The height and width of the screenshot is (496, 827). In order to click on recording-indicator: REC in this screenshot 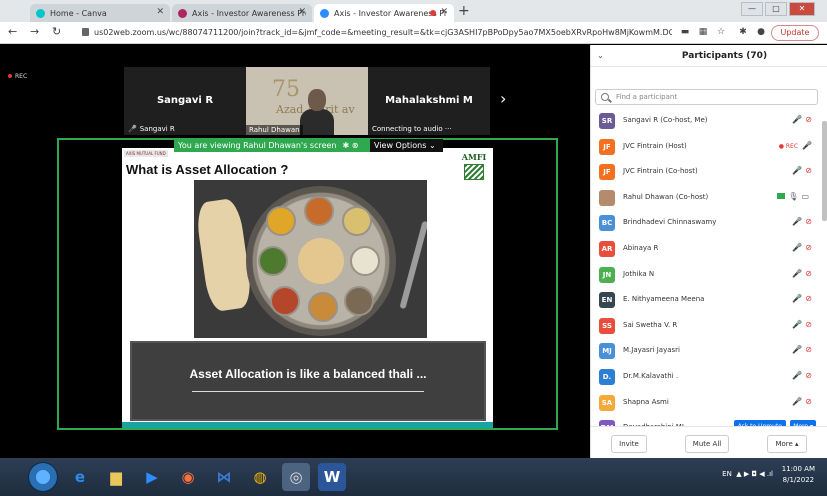, I will do `click(17, 76)`.